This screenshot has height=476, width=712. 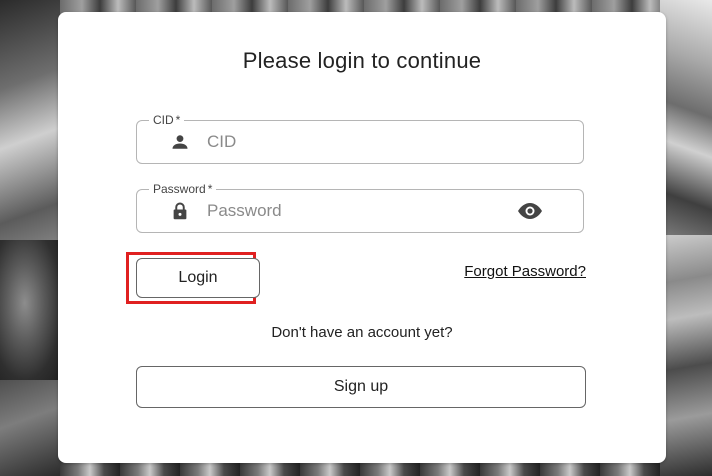 What do you see at coordinates (362, 332) in the screenshot?
I see `signup-prompt: Don't have an account yet?` at bounding box center [362, 332].